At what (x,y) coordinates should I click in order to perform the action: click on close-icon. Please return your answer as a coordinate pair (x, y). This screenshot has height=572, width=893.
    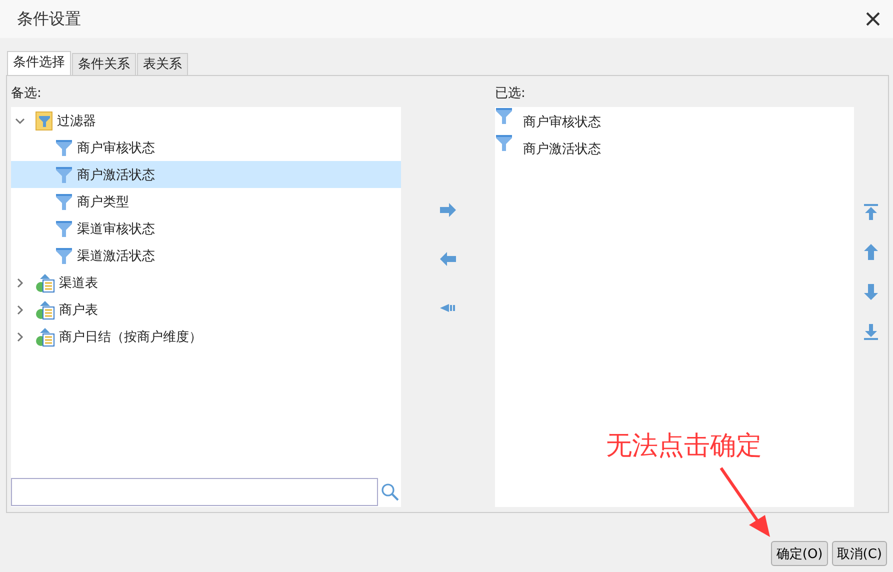
    Looking at the image, I should click on (873, 19).